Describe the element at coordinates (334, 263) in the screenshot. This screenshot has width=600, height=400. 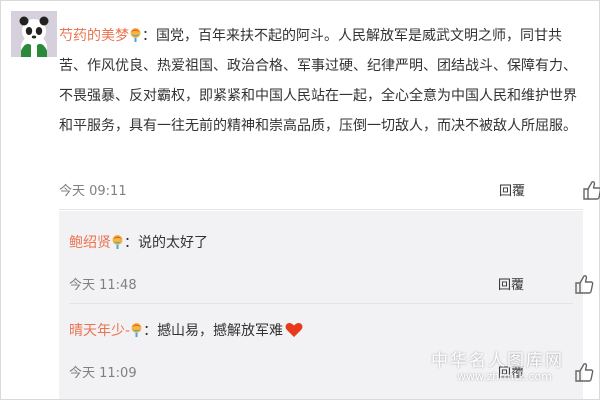
I see `reply-item: 鲍绍贤 ：说的太好了 今天 11:48 回覆 1` at that location.